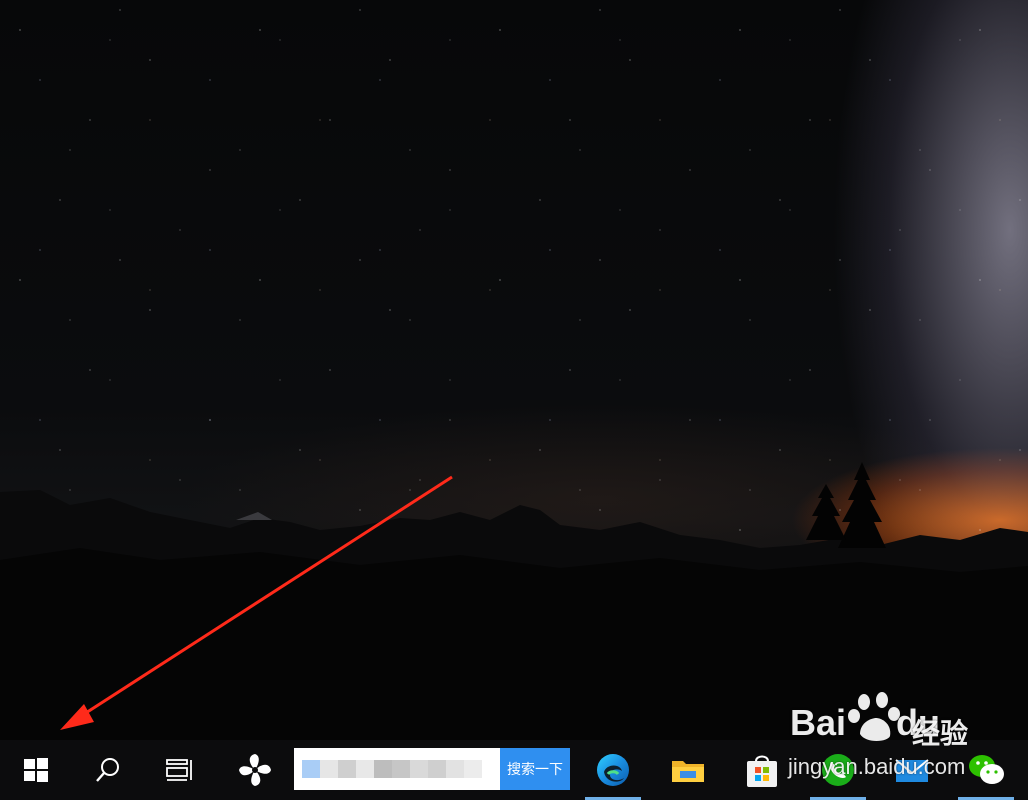 This screenshot has width=1028, height=800. I want to click on windows-logo-icon, so click(36, 770).